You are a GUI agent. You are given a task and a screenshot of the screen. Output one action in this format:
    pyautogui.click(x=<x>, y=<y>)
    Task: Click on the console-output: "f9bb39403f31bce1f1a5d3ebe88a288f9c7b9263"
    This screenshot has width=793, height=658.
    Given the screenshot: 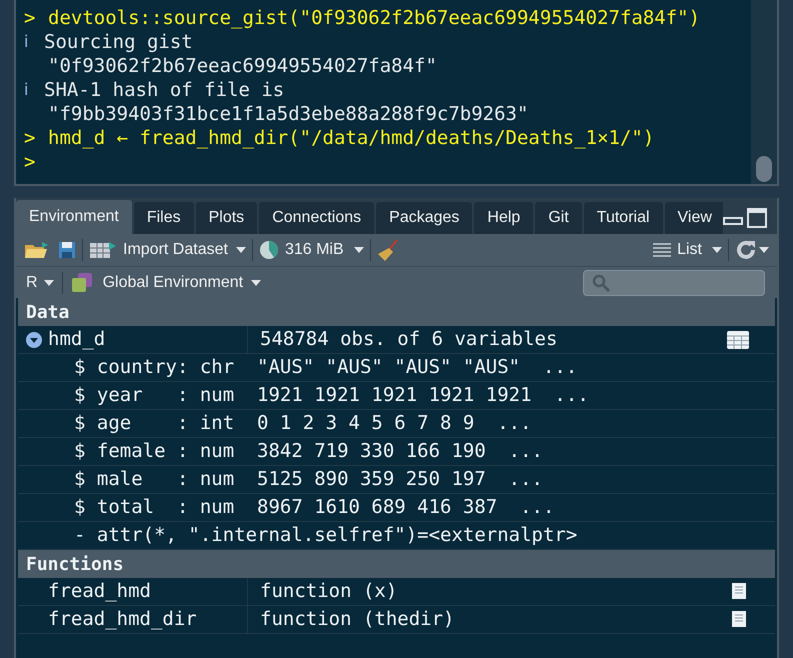 What is the action you would take?
    pyautogui.click(x=287, y=114)
    